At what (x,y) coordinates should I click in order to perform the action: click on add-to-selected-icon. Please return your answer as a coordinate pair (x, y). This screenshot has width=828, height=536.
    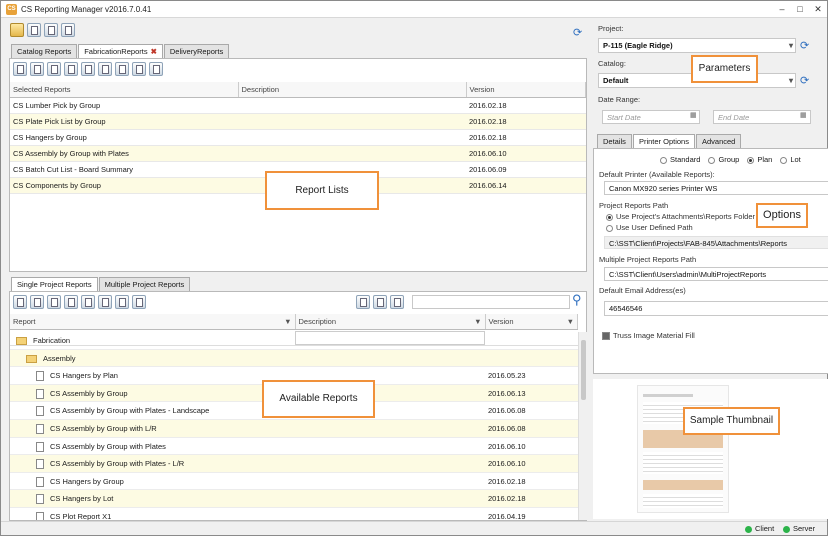
    Looking at the image, I should click on (88, 302).